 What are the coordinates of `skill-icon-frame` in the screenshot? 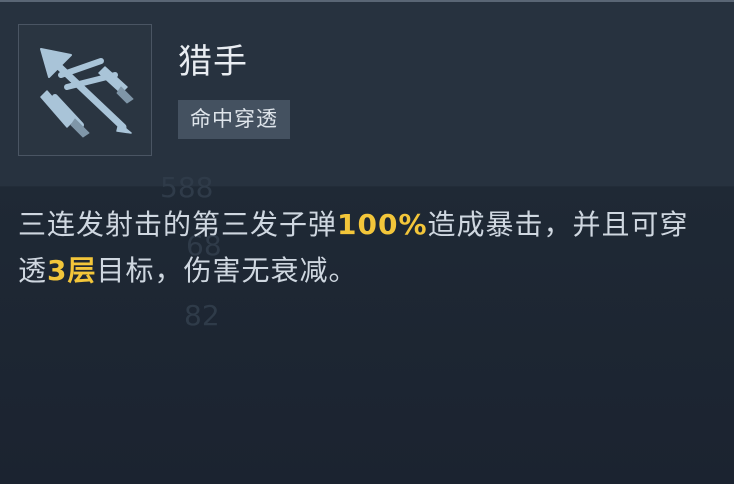 It's located at (85, 90).